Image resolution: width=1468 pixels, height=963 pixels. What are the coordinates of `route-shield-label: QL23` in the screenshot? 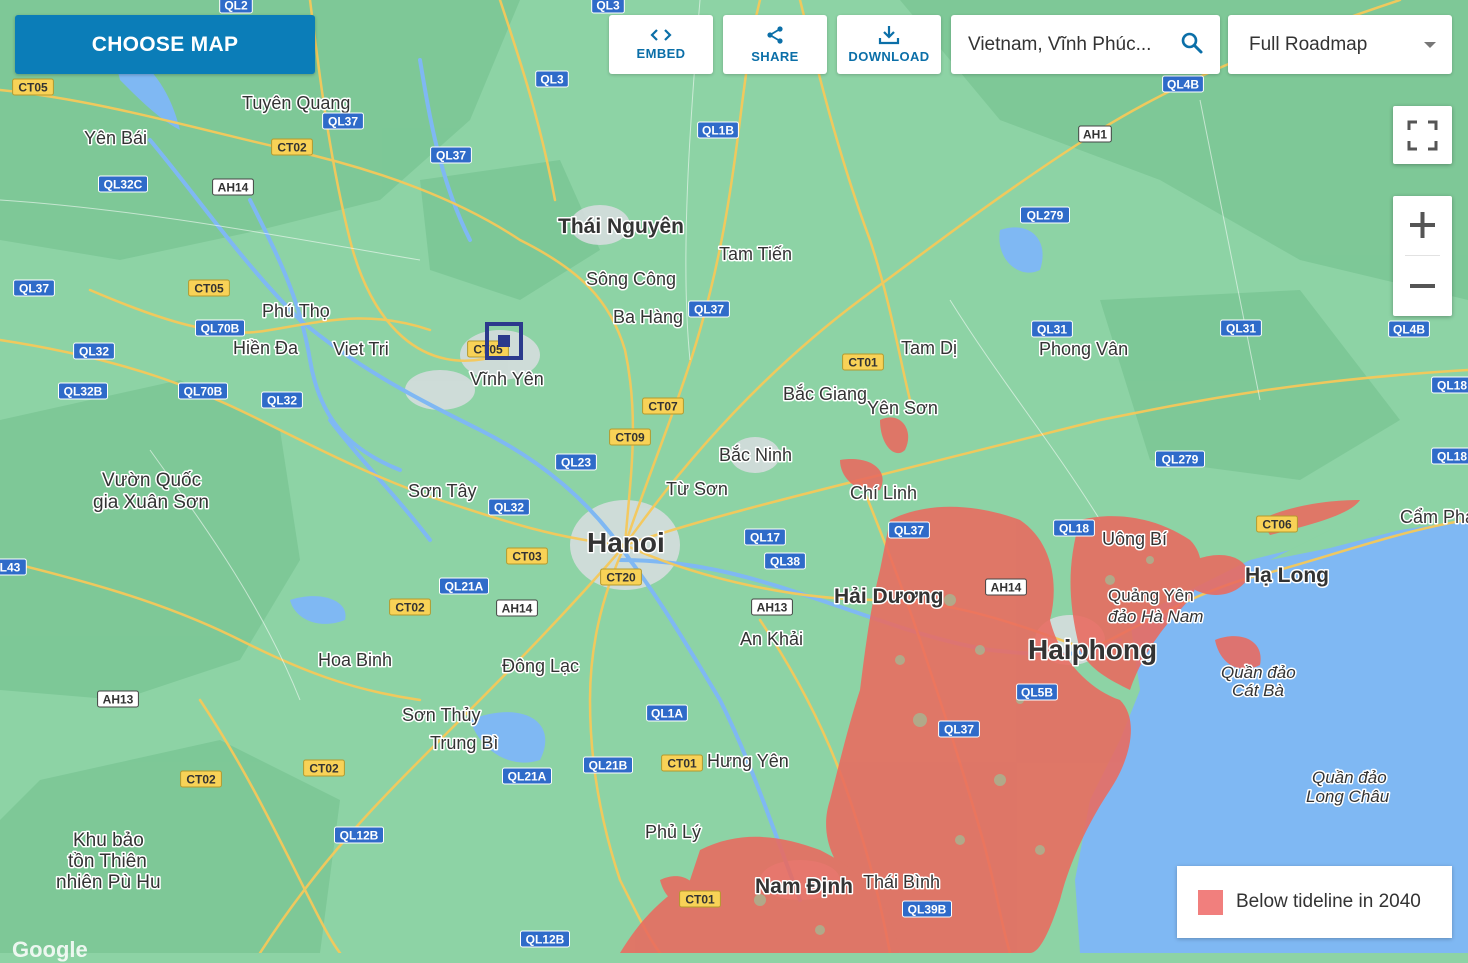 It's located at (576, 463).